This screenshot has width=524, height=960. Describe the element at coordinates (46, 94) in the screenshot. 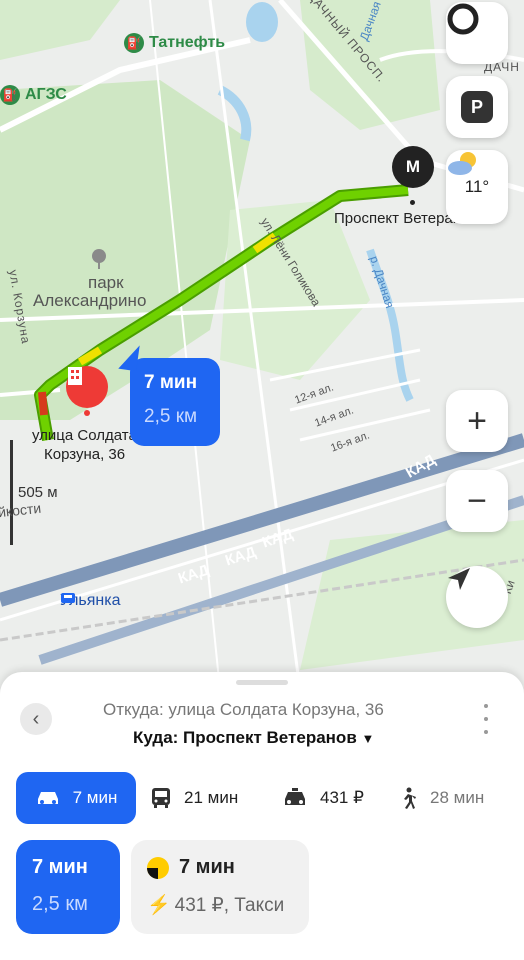

I see `poi-agzs-label: АГЗС` at that location.